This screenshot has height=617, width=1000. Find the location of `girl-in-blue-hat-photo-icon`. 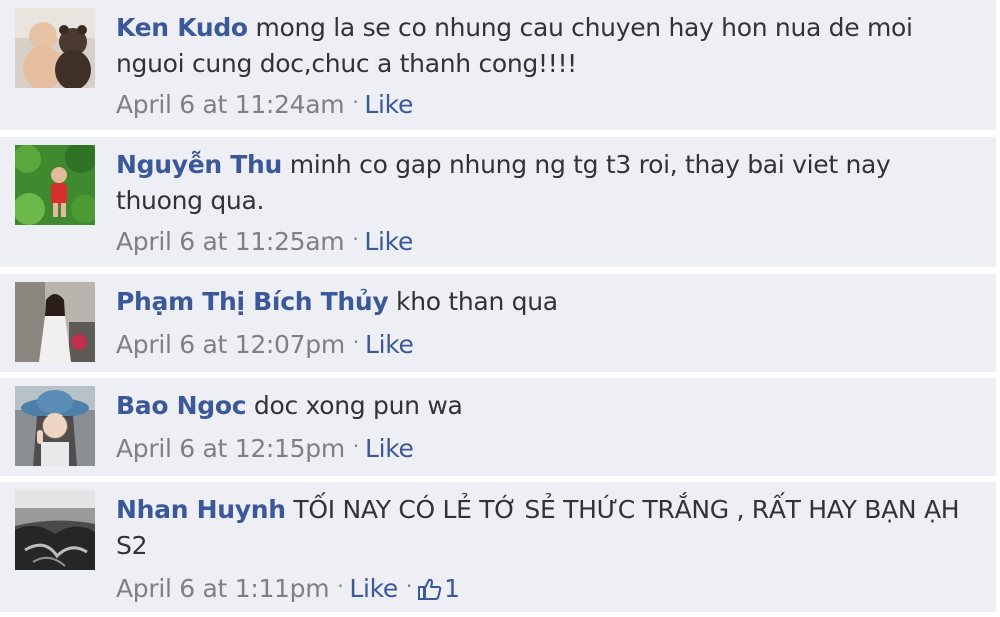

girl-in-blue-hat-photo-icon is located at coordinates (55, 426).